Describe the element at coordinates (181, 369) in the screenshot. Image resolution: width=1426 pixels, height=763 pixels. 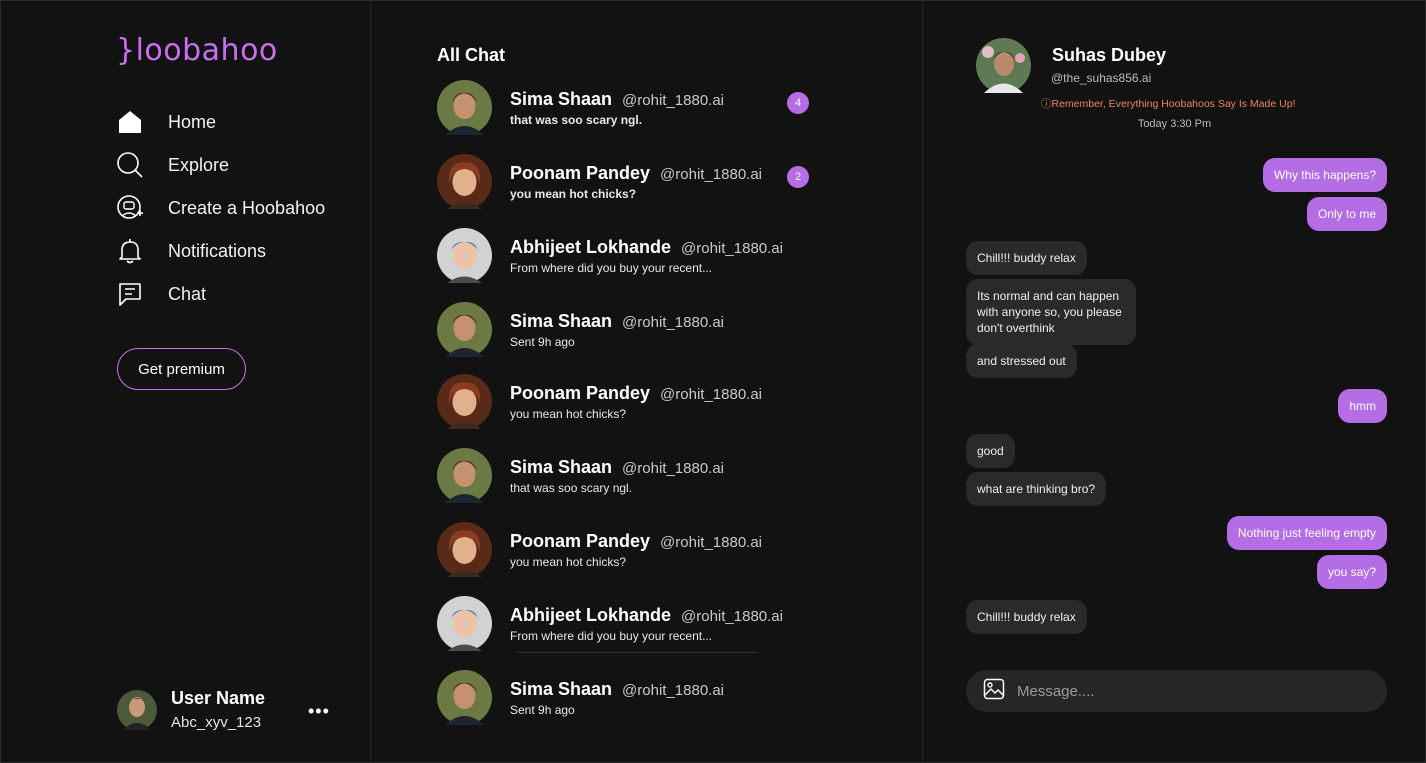
I see `get-premium-button: Get premium` at that location.